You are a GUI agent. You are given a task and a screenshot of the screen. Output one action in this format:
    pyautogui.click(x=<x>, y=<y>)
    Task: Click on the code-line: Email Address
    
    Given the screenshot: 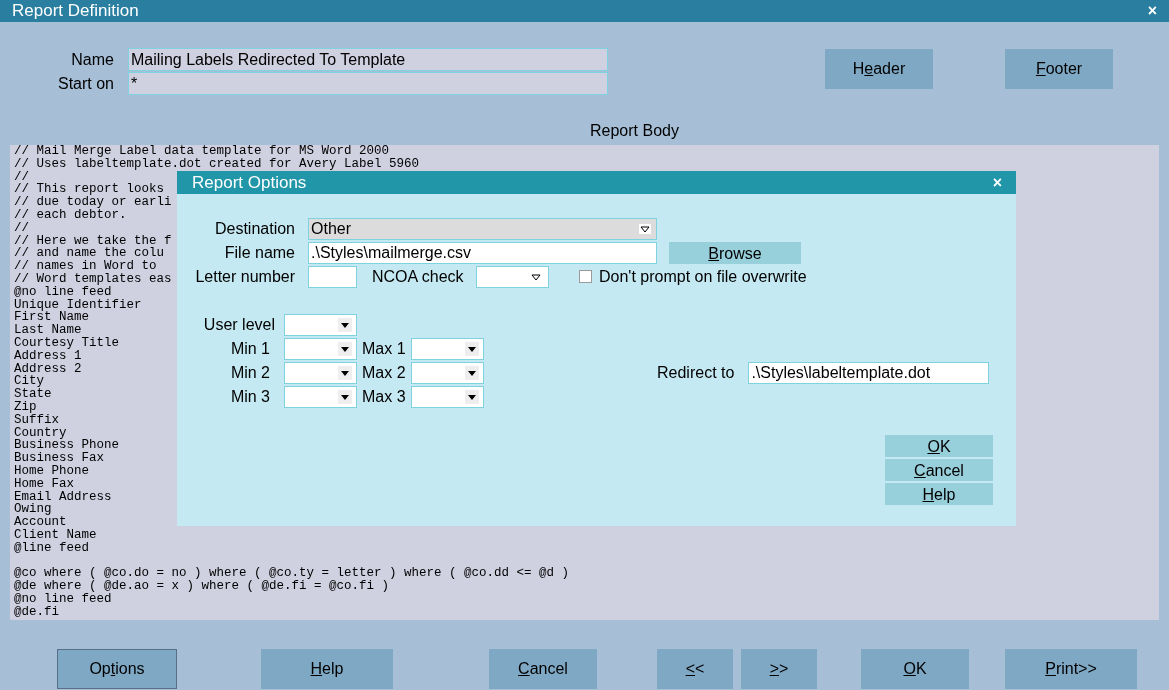 What is the action you would take?
    pyautogui.click(x=63, y=497)
    